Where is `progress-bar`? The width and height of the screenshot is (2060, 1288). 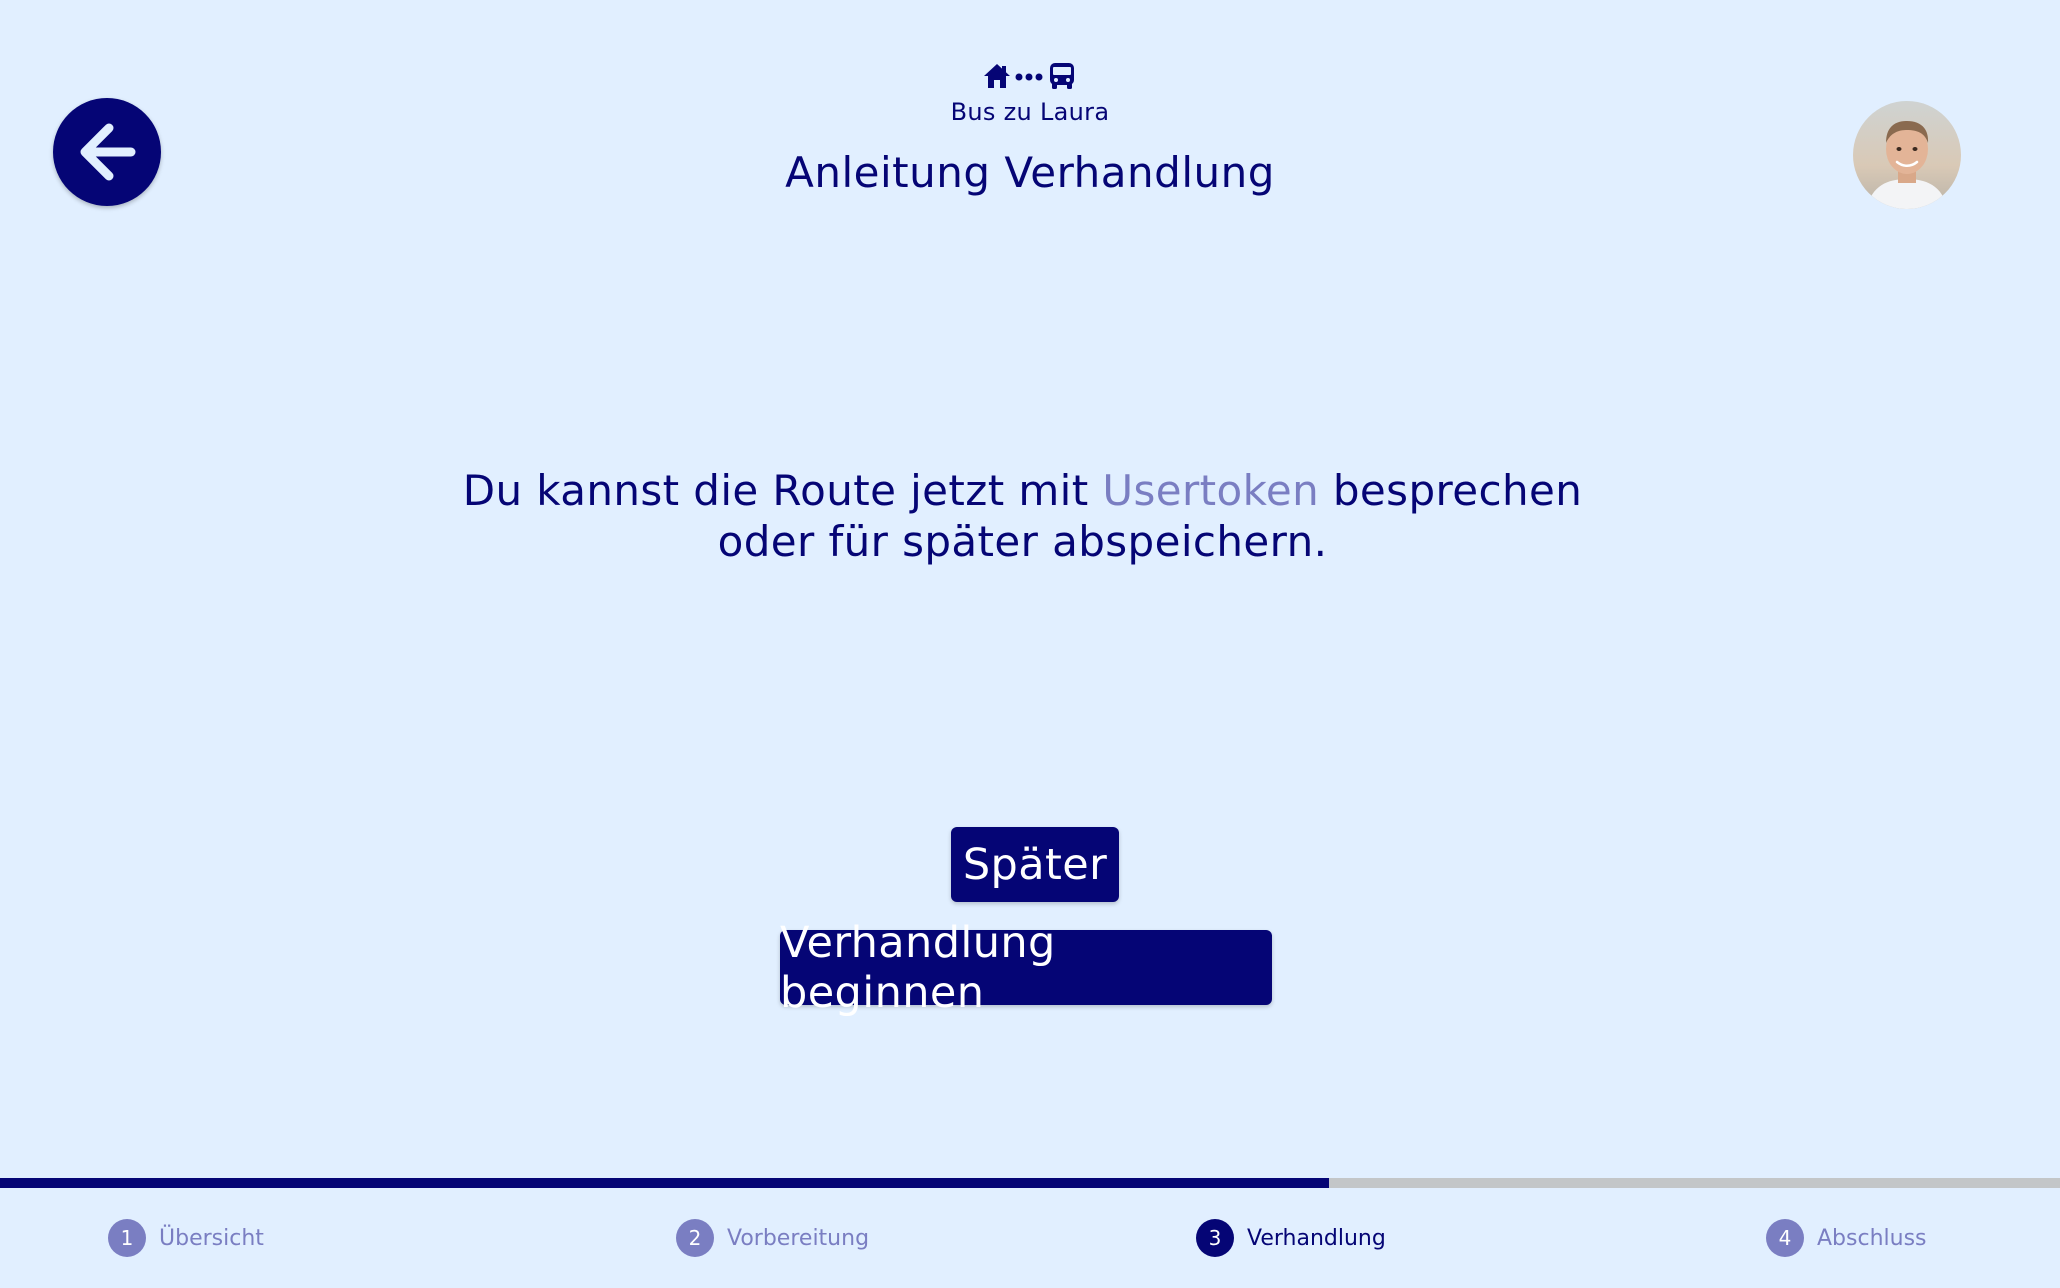
progress-bar is located at coordinates (1030, 1183).